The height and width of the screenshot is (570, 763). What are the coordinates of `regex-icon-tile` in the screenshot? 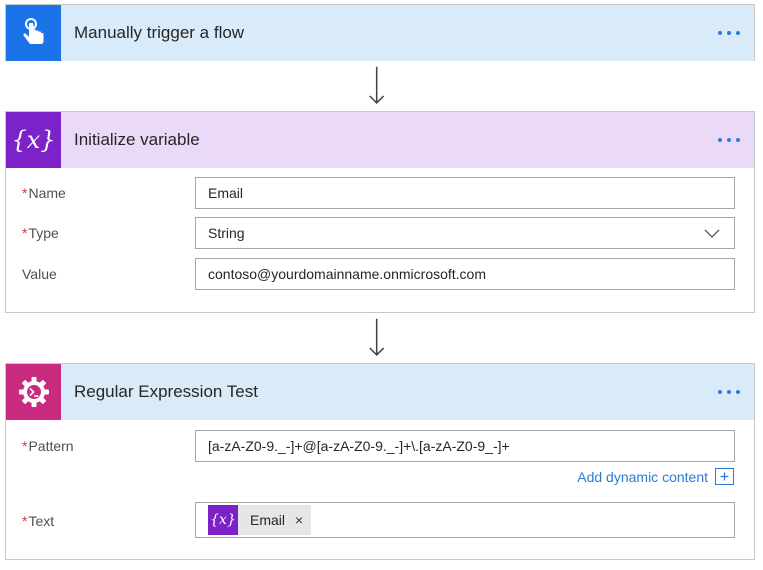 It's located at (33, 392).